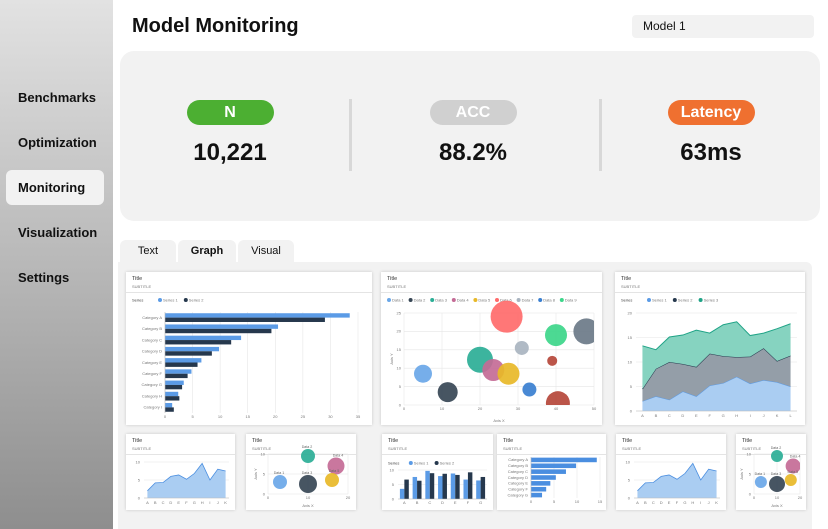  What do you see at coordinates (671, 472) in the screenshot?
I see `chart-card: Title SUBTITLE 0 5 10 A B C D E F G H I J K` at bounding box center [671, 472].